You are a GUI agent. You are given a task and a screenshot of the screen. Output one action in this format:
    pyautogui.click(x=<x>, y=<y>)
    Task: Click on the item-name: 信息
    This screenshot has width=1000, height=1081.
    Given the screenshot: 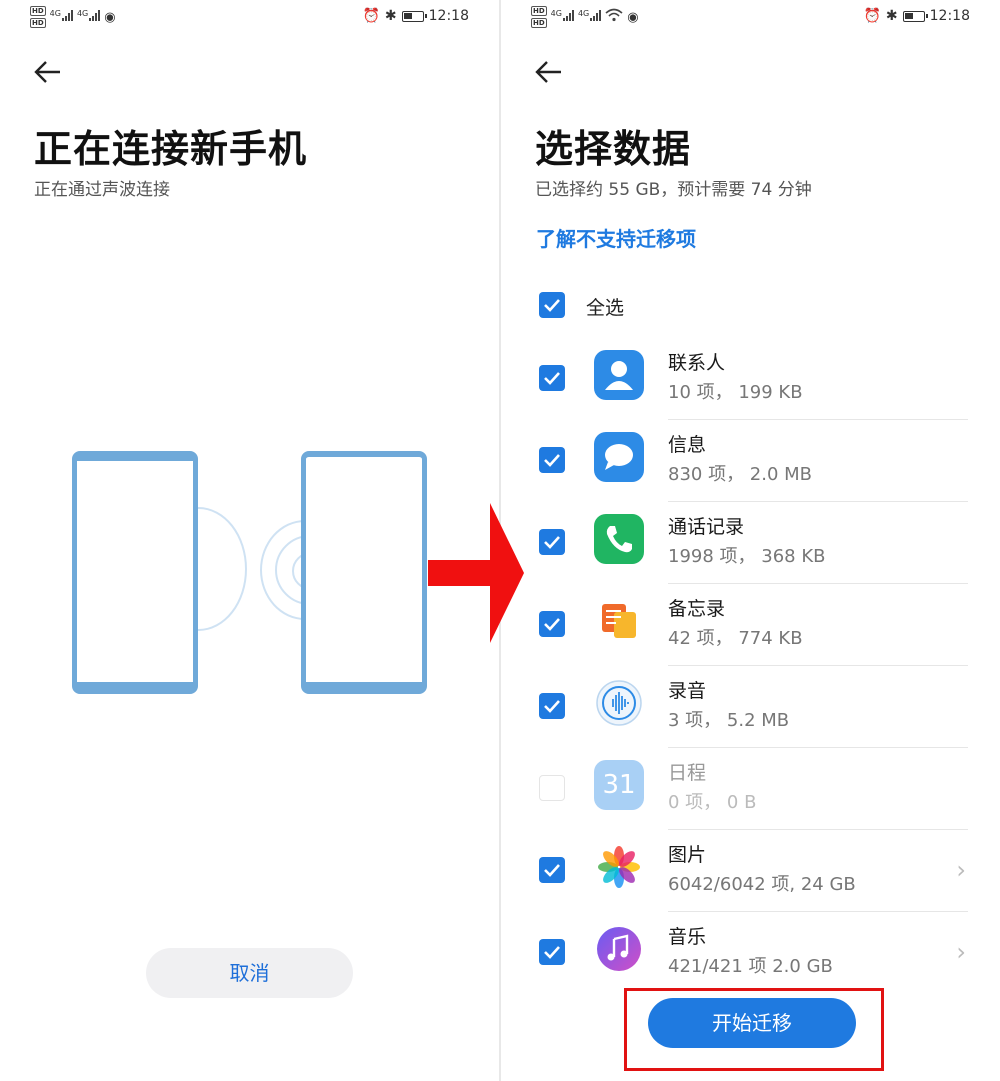 What is the action you would take?
    pyautogui.click(x=687, y=445)
    